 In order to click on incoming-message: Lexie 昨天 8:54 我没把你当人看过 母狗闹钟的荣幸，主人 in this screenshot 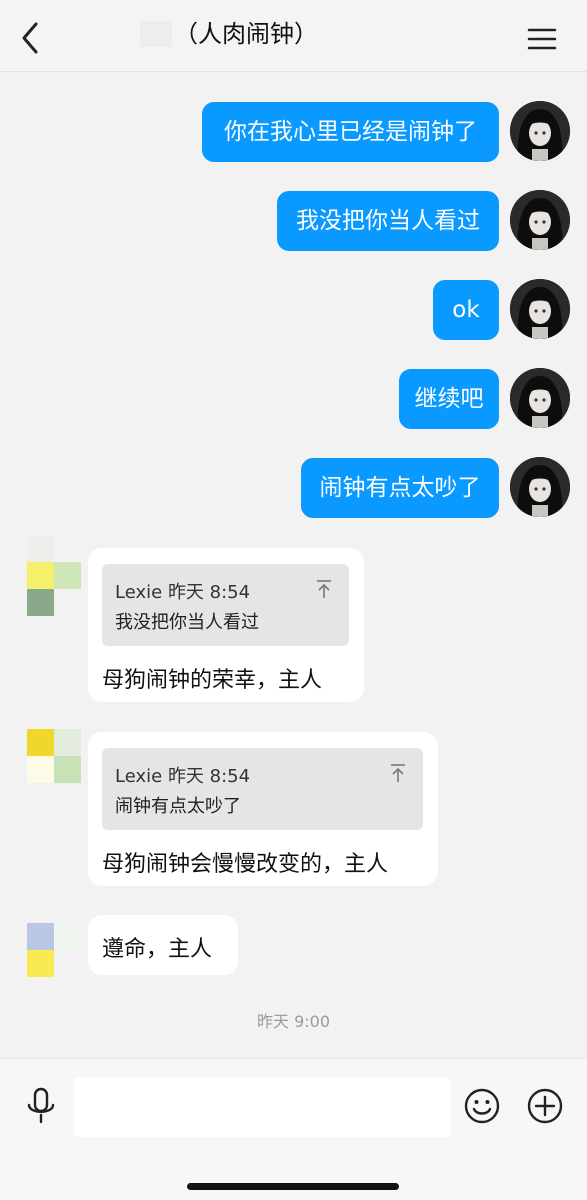, I will do `click(226, 625)`.